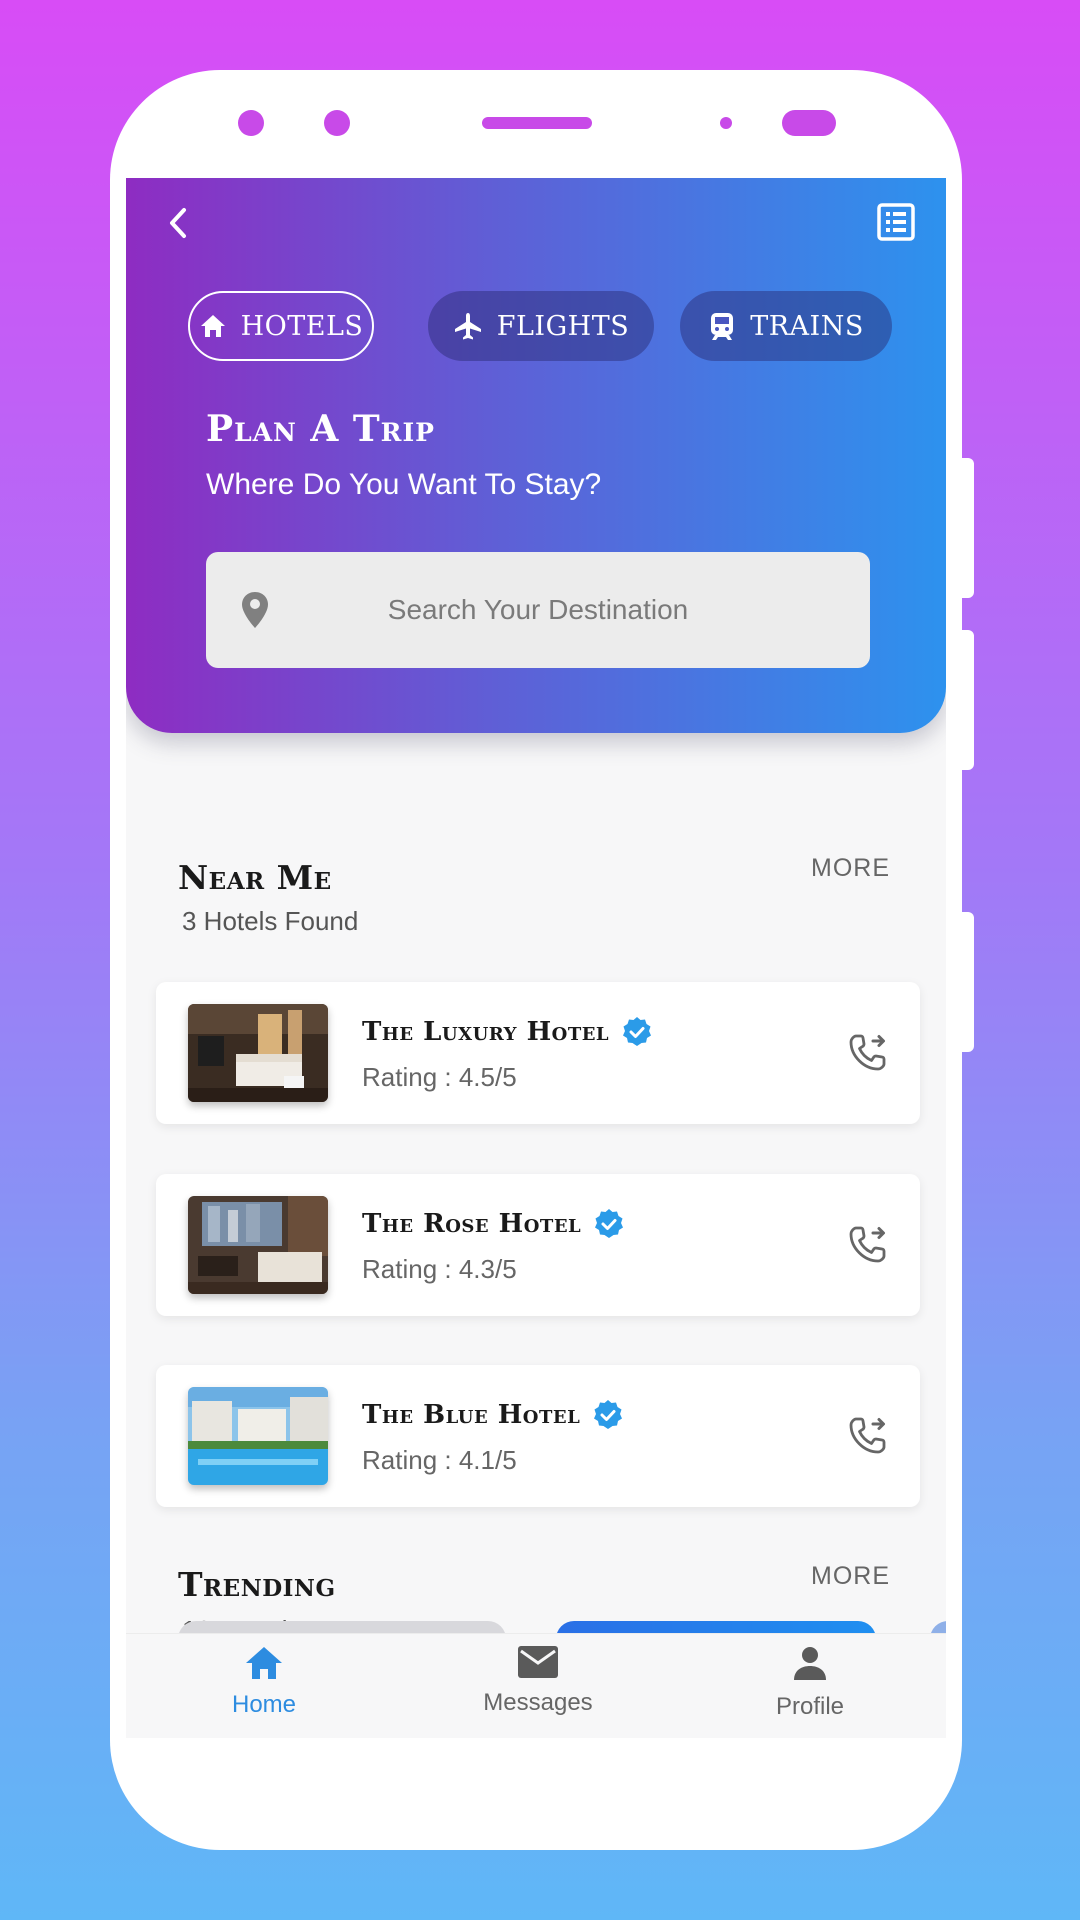  What do you see at coordinates (538, 1702) in the screenshot?
I see `nav-messages-label: Messages` at bounding box center [538, 1702].